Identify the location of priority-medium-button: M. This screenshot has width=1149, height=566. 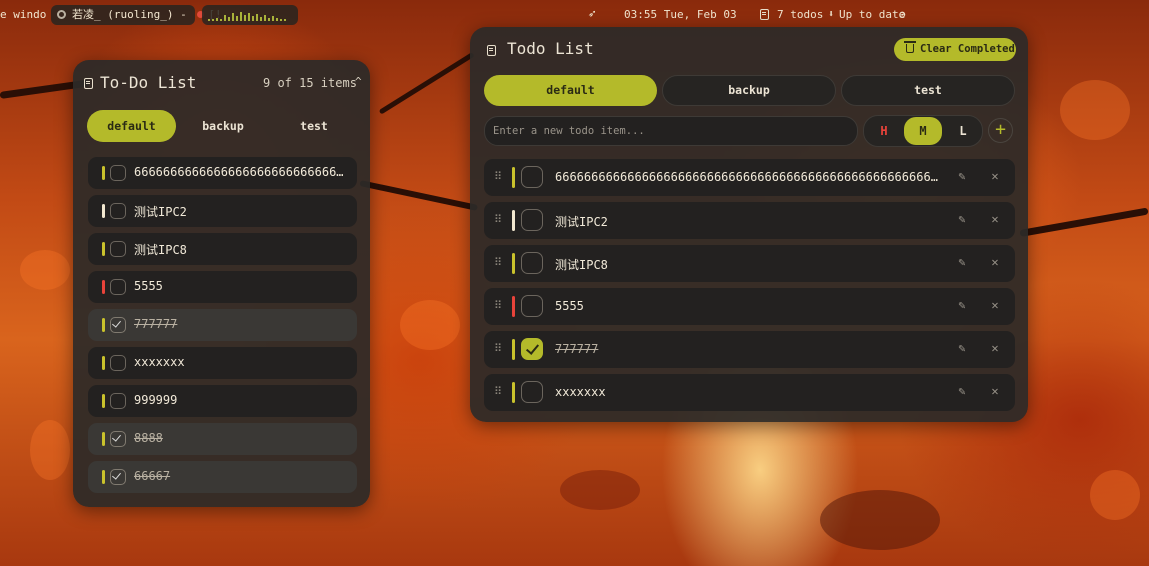
(923, 131).